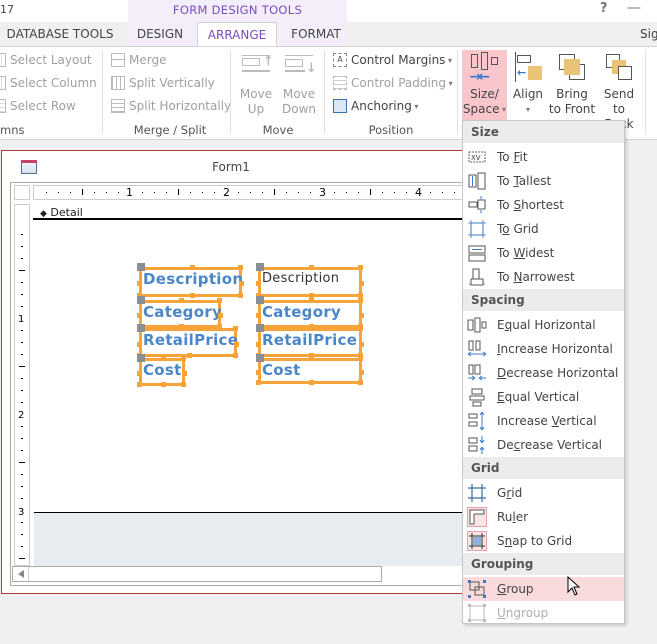 This screenshot has width=657, height=644. I want to click on select-row-button: Select Row, so click(38, 106).